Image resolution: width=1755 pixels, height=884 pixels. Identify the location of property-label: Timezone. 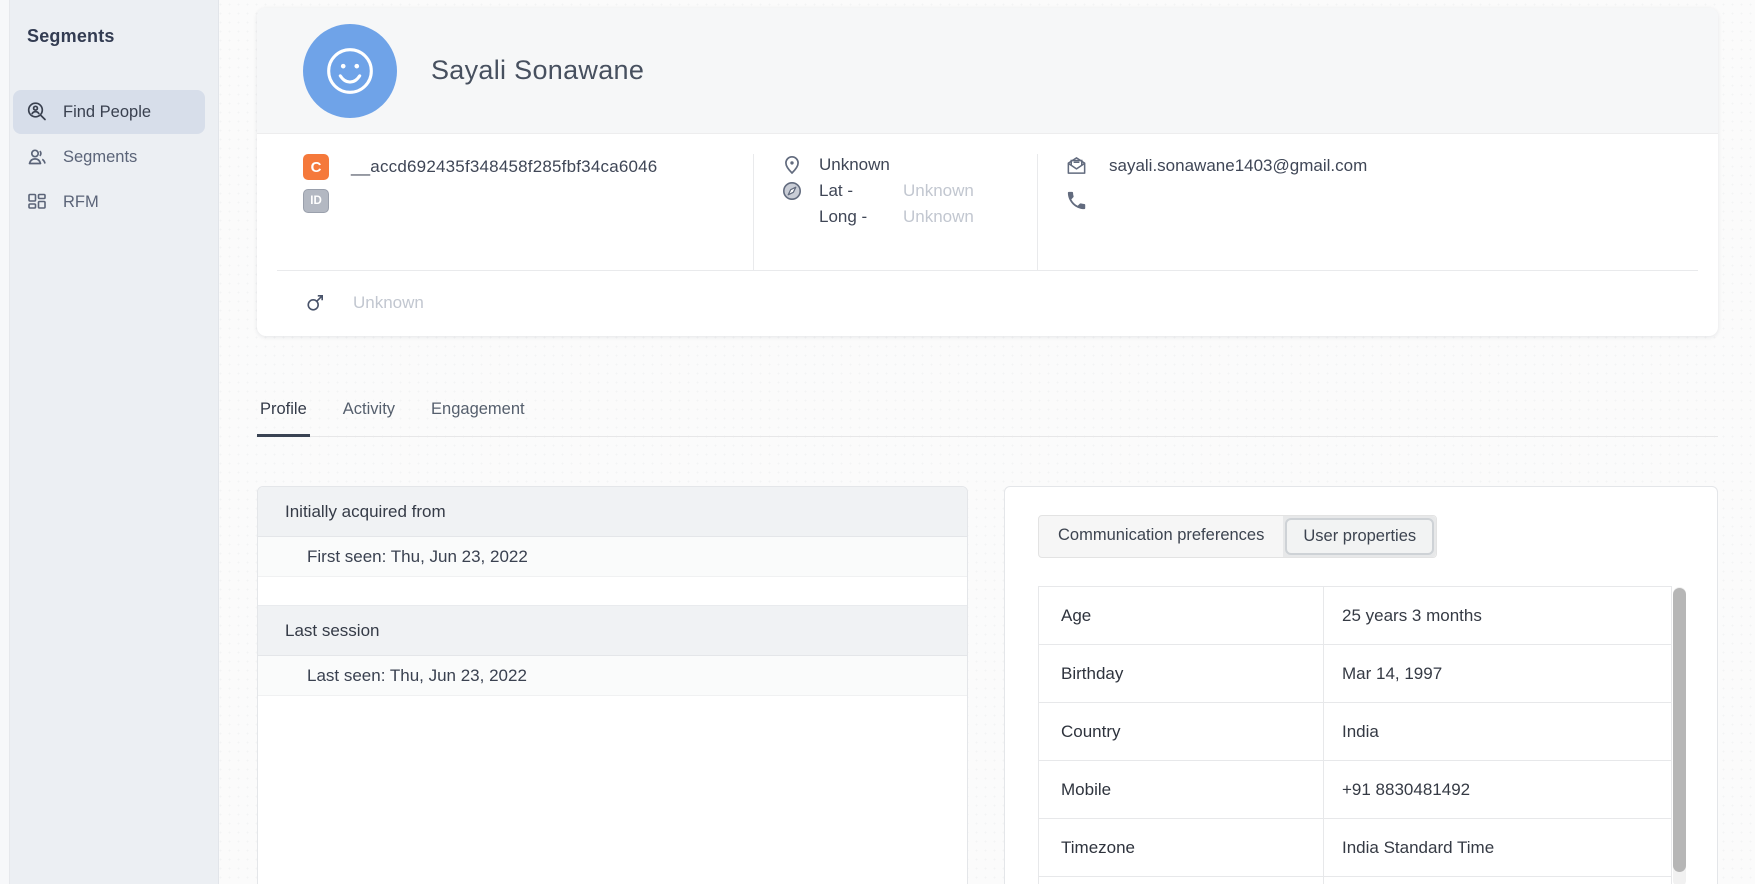
(1181, 847).